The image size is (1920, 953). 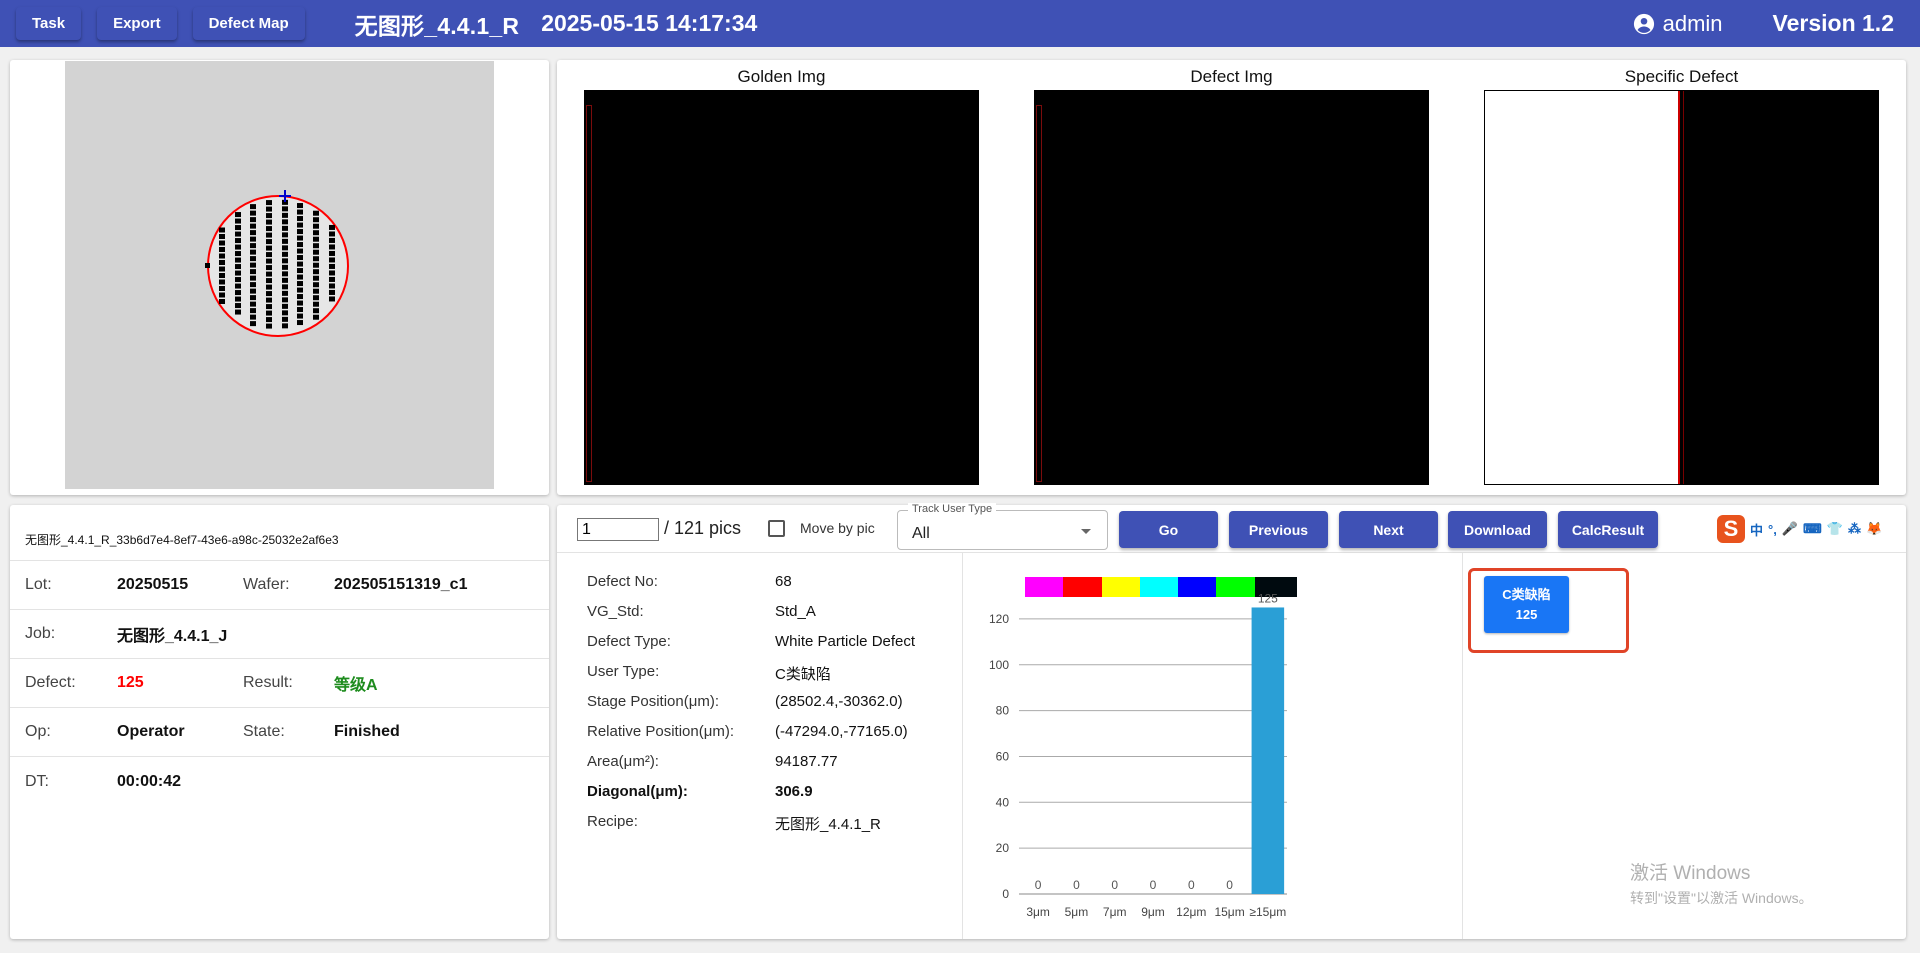 I want to click on user-menu: admin, so click(x=1678, y=24).